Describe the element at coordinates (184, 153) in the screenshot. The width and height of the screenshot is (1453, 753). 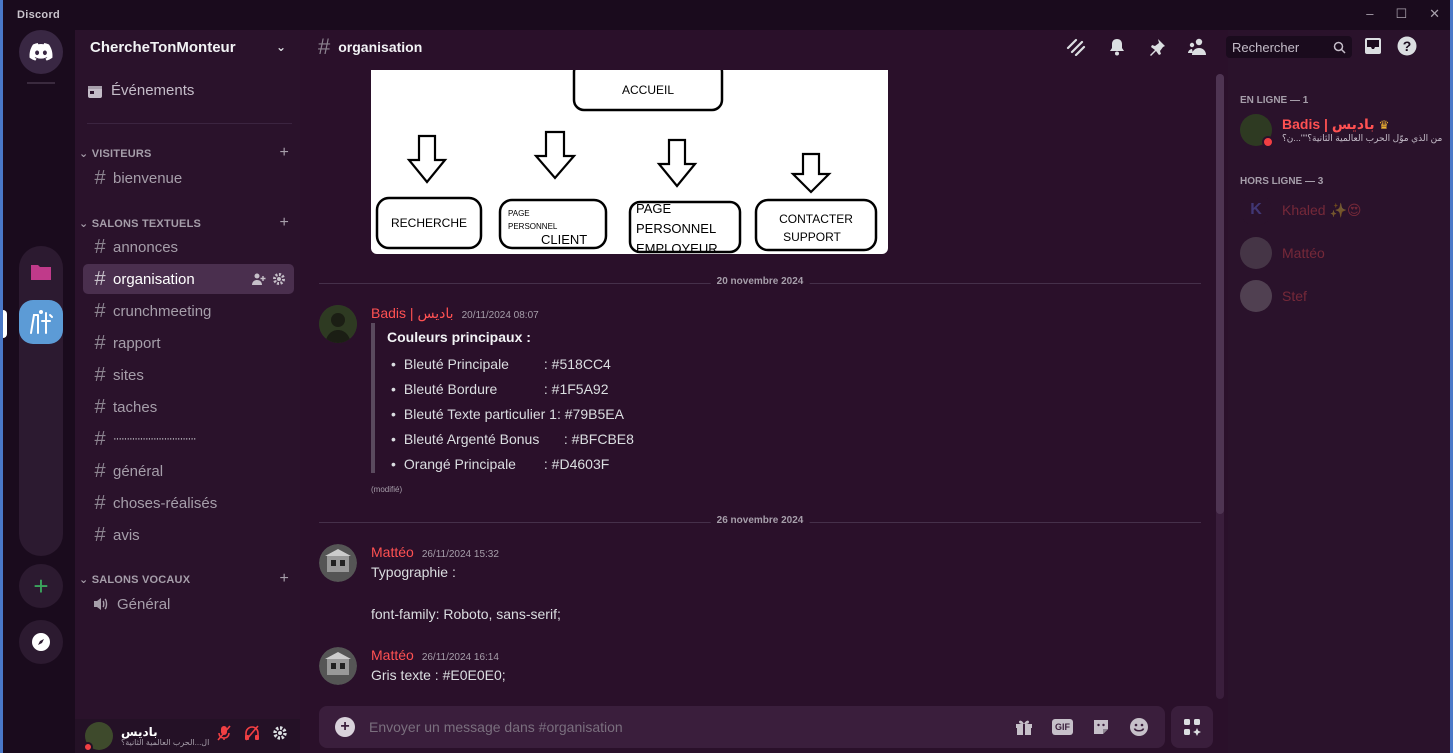
I see `category-visiteurs: ⌄ VISITEURS +` at that location.